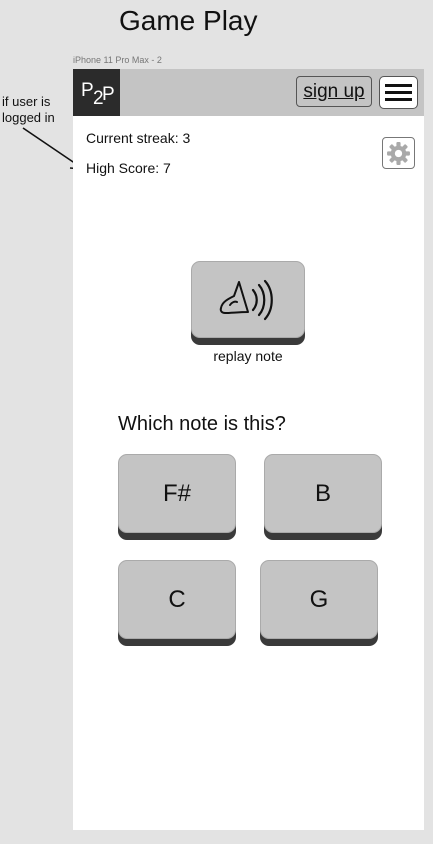 This screenshot has height=844, width=433. I want to click on answer-button-c: C, so click(177, 603).